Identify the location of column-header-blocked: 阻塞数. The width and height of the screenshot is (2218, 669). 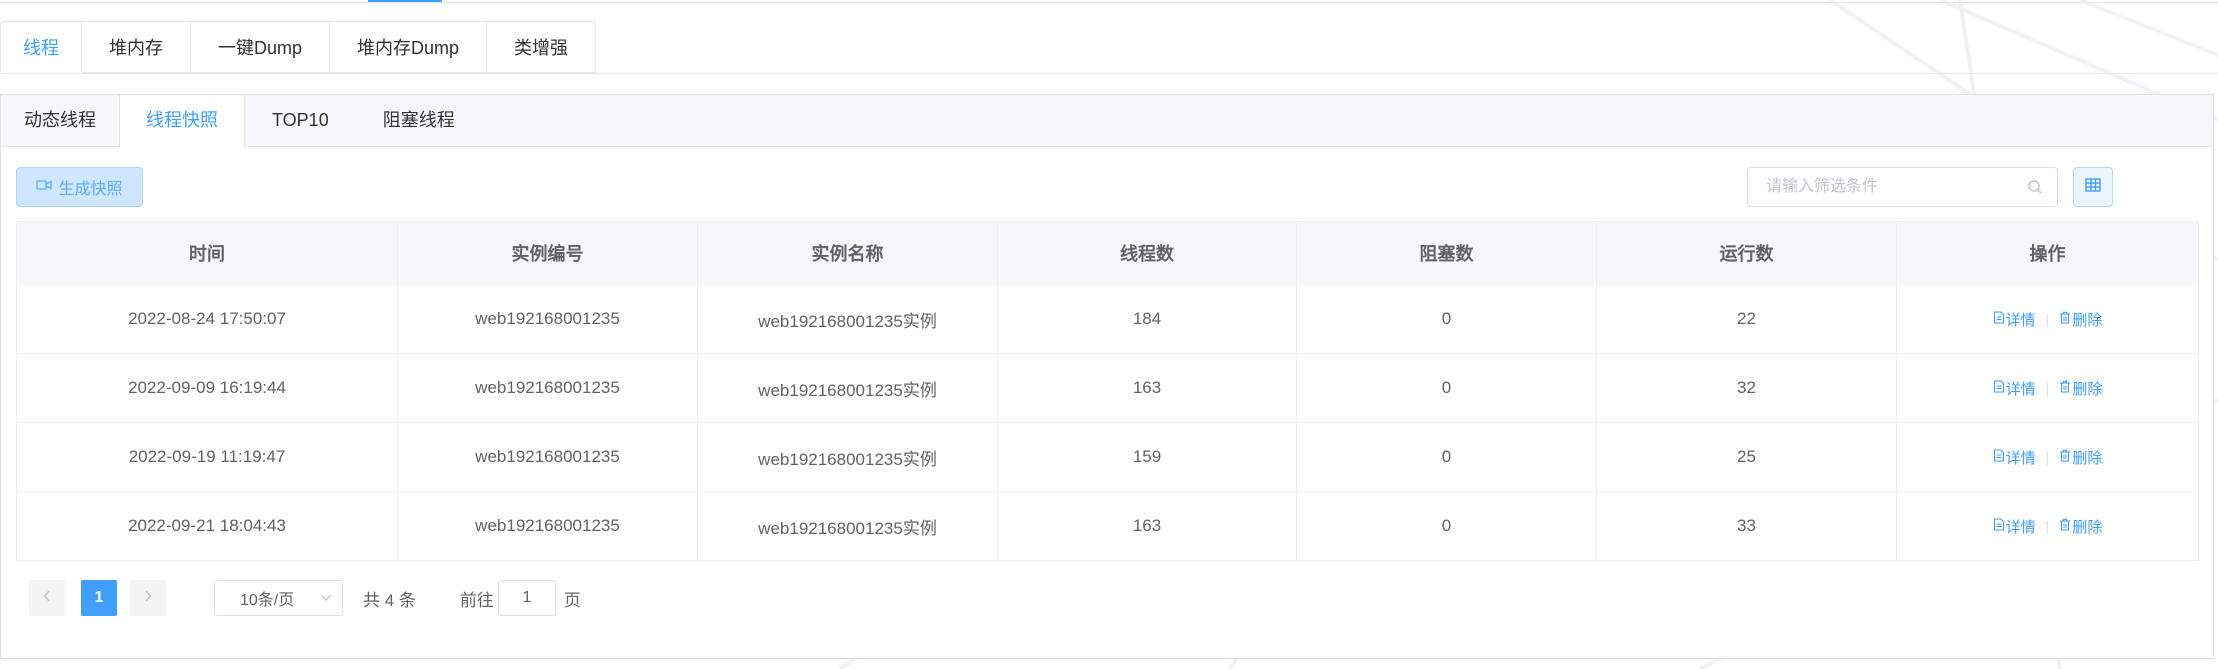
(1446, 253).